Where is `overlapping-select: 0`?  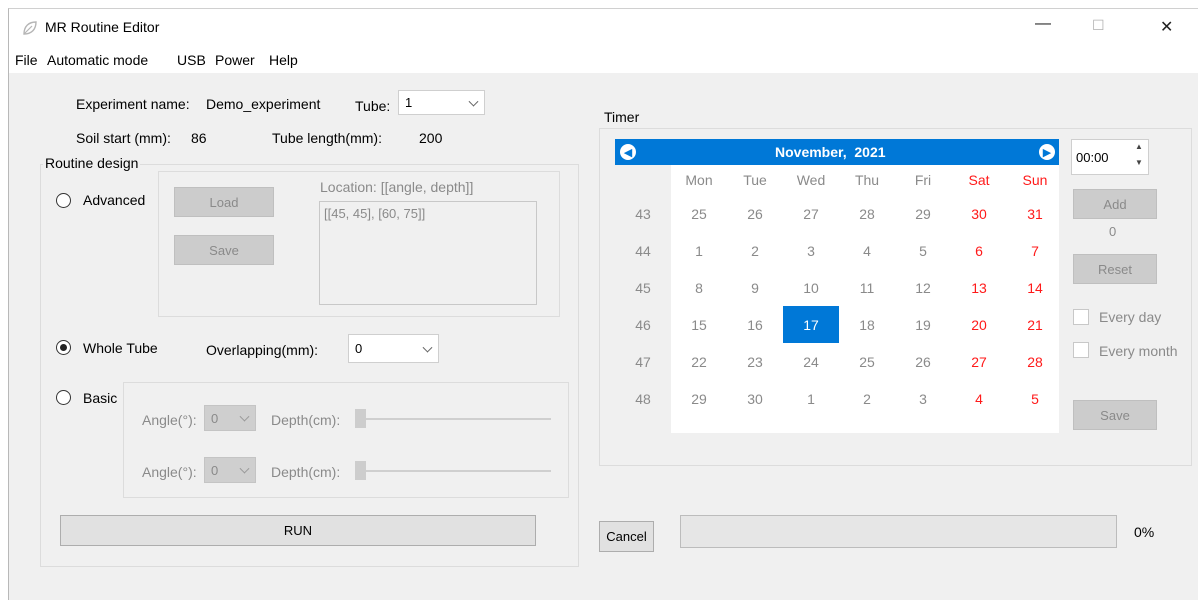
overlapping-select: 0 is located at coordinates (393, 348).